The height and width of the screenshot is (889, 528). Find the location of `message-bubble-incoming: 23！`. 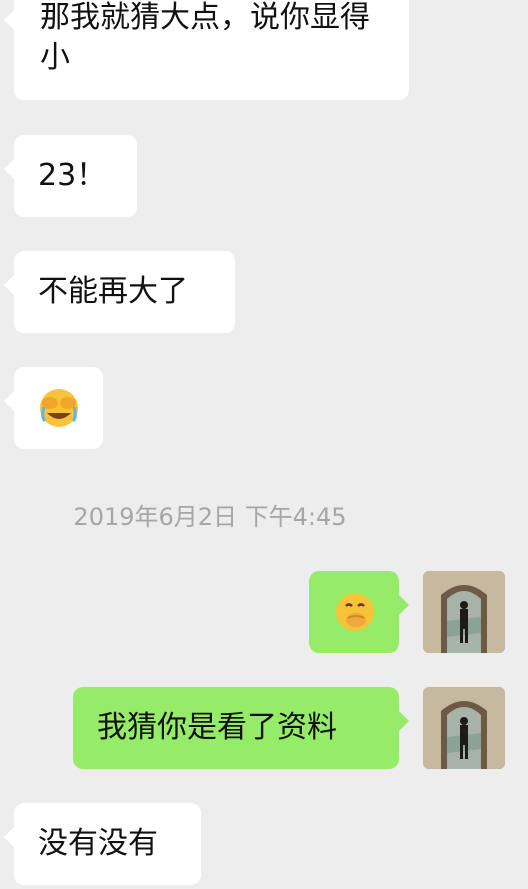

message-bubble-incoming: 23！ is located at coordinates (70, 176).